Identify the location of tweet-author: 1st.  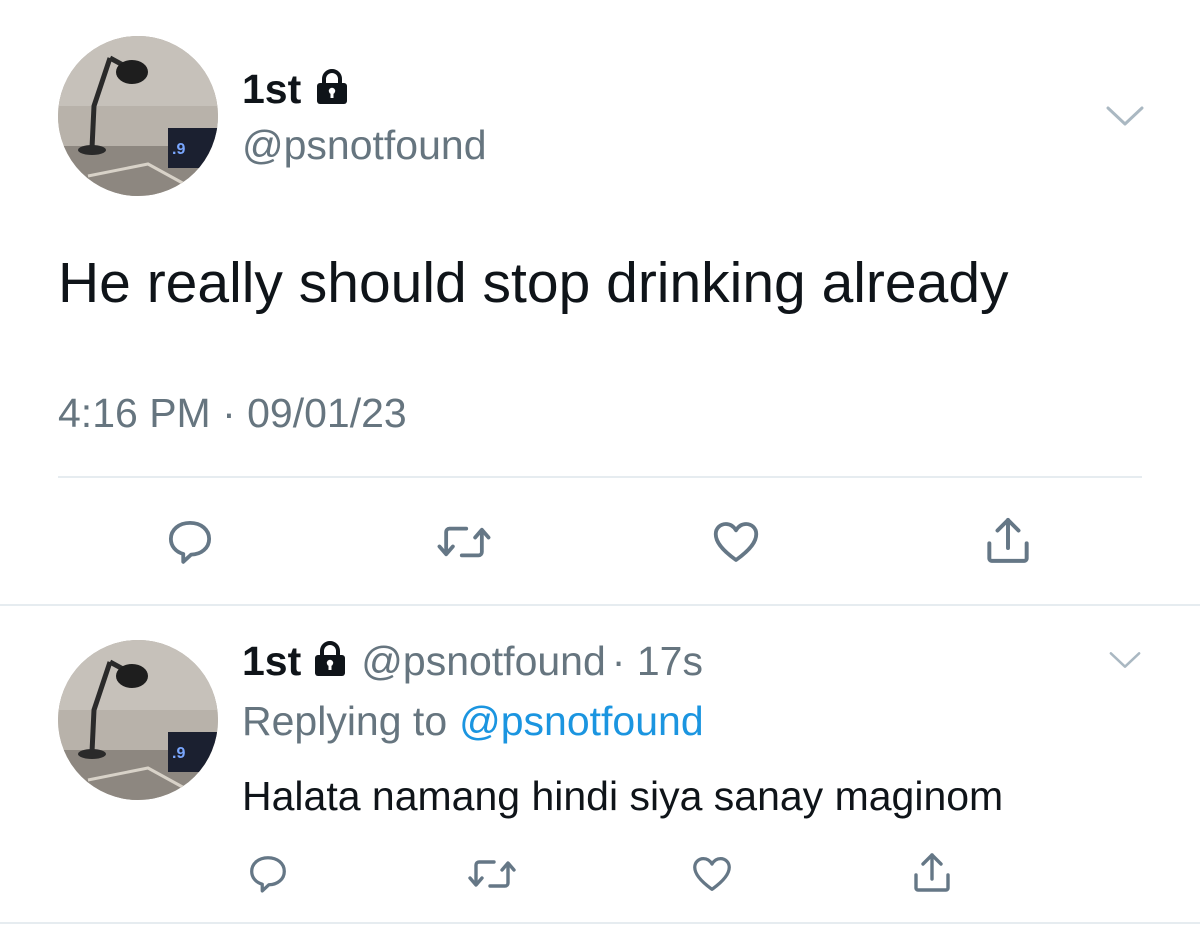
(295, 89).